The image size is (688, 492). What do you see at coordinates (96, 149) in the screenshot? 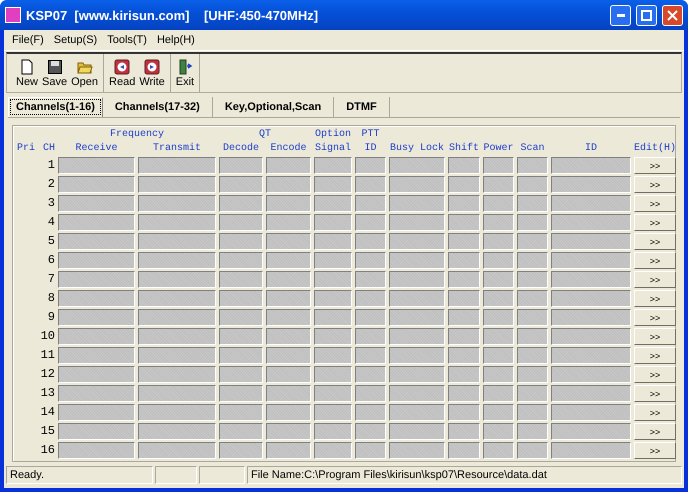
I see `column-header: Receive` at bounding box center [96, 149].